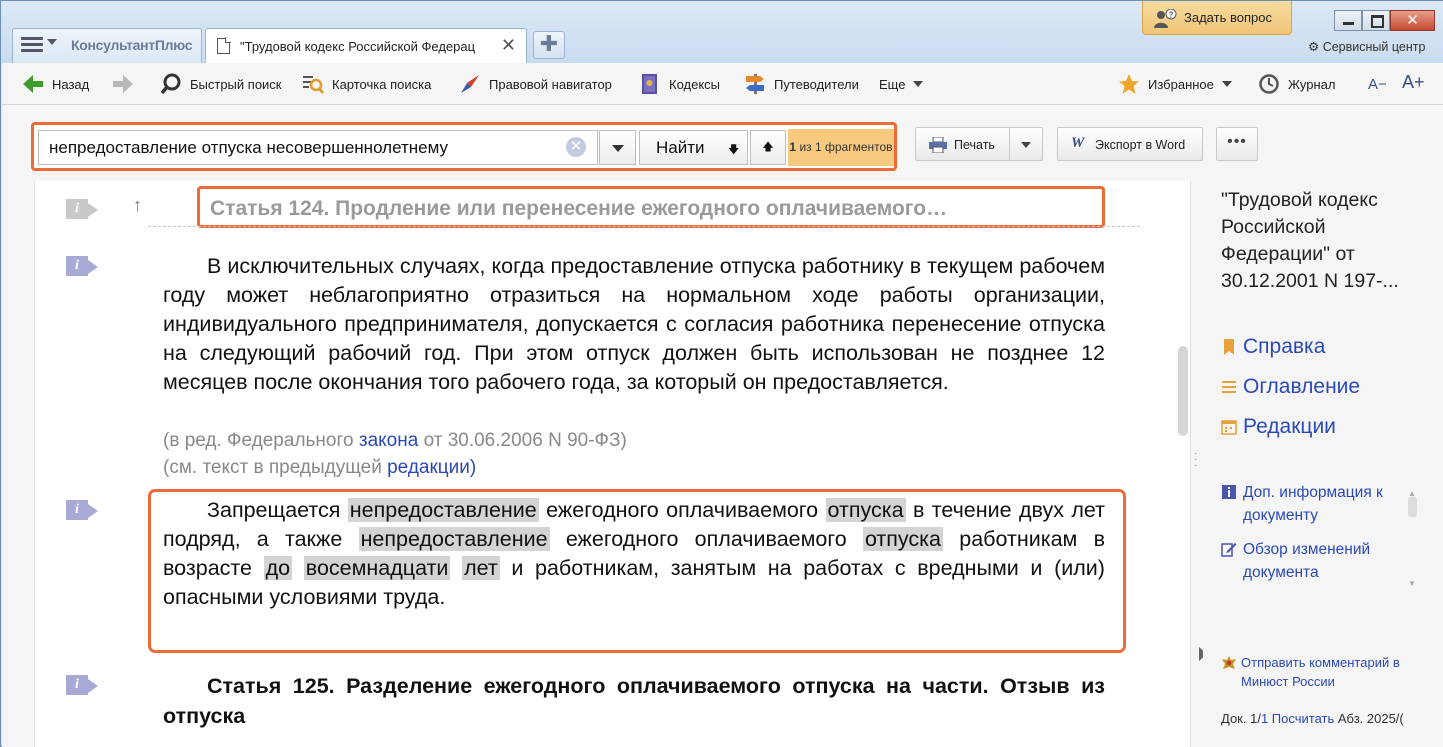  What do you see at coordinates (366, 46) in the screenshot?
I see `tab-document: "Трудовой кодекс Российской Федерац ✕` at bounding box center [366, 46].